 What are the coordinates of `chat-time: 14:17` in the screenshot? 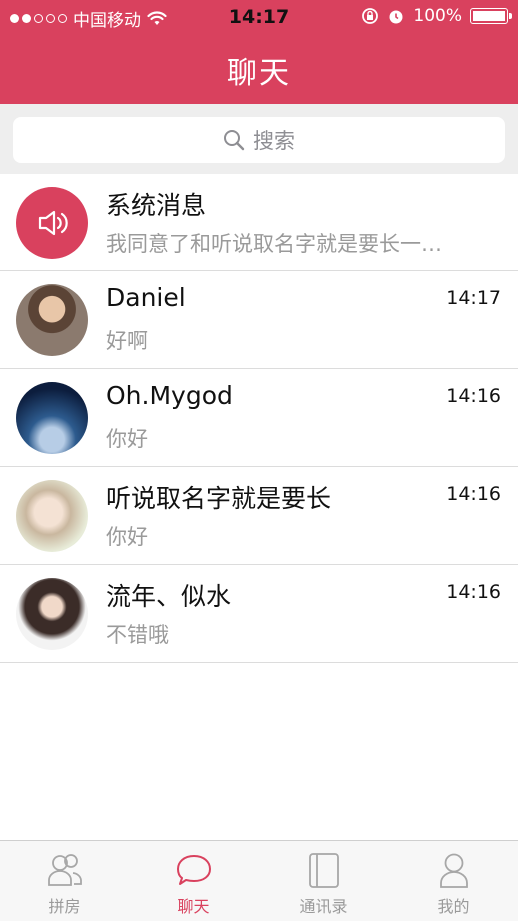 It's located at (473, 298).